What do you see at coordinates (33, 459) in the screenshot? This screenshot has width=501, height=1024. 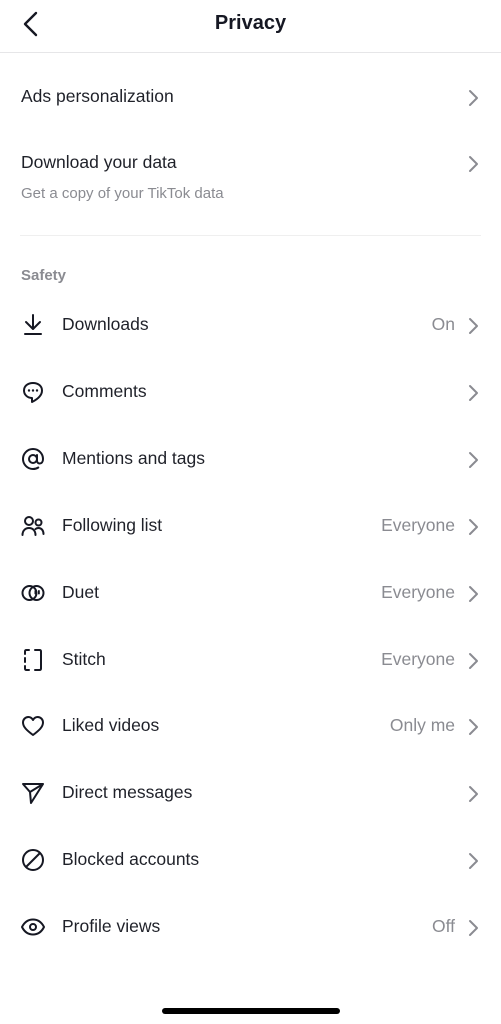 I see `at-sign-icon` at bounding box center [33, 459].